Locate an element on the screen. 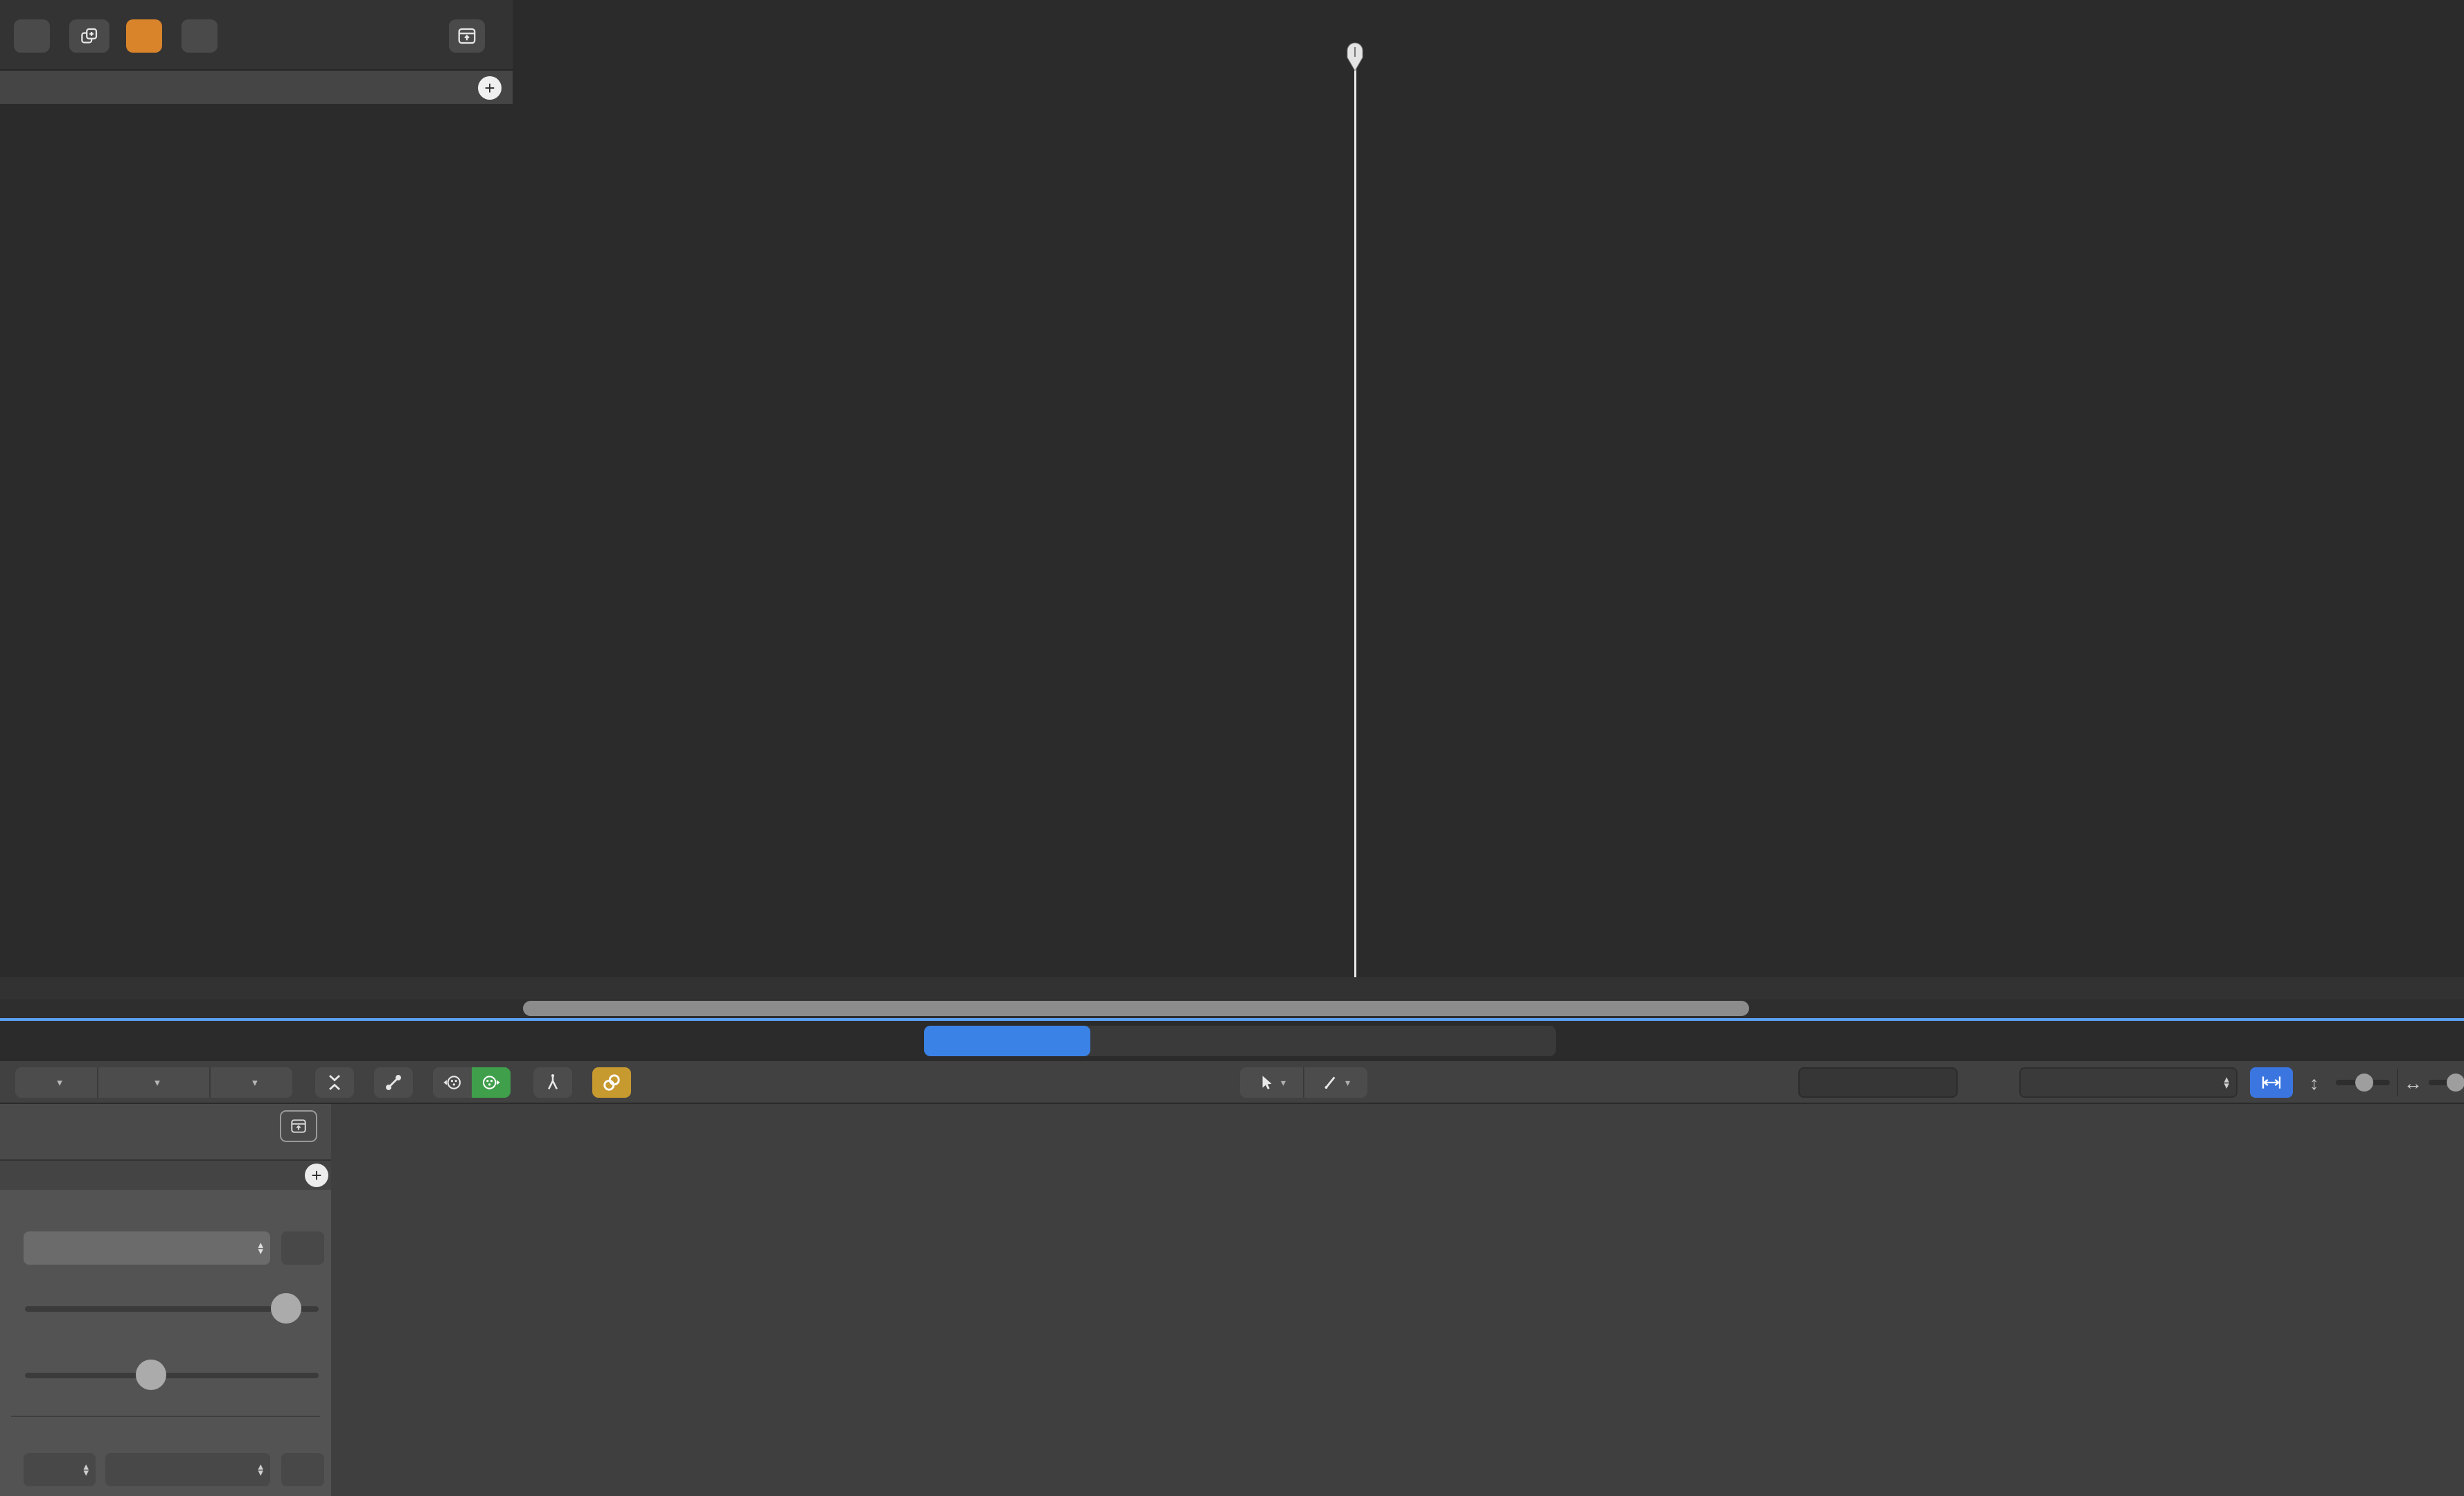  midi-in-button is located at coordinates (453, 1082).